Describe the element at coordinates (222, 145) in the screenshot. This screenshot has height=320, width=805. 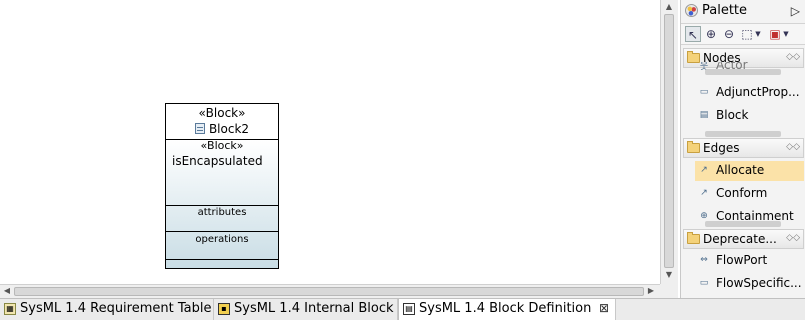
I see `property-stereotype: «Block»` at that location.